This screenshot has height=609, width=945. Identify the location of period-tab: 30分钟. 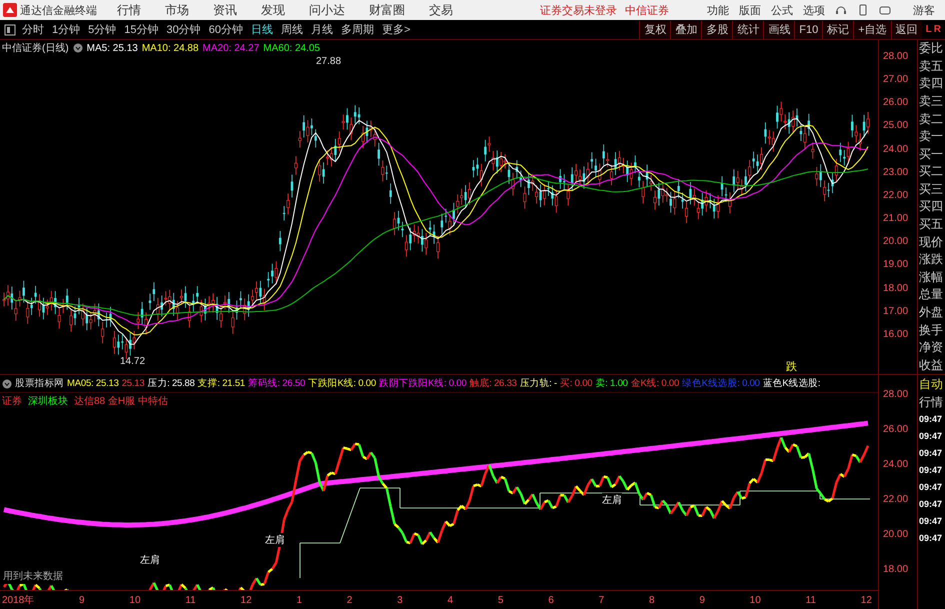
(183, 29).